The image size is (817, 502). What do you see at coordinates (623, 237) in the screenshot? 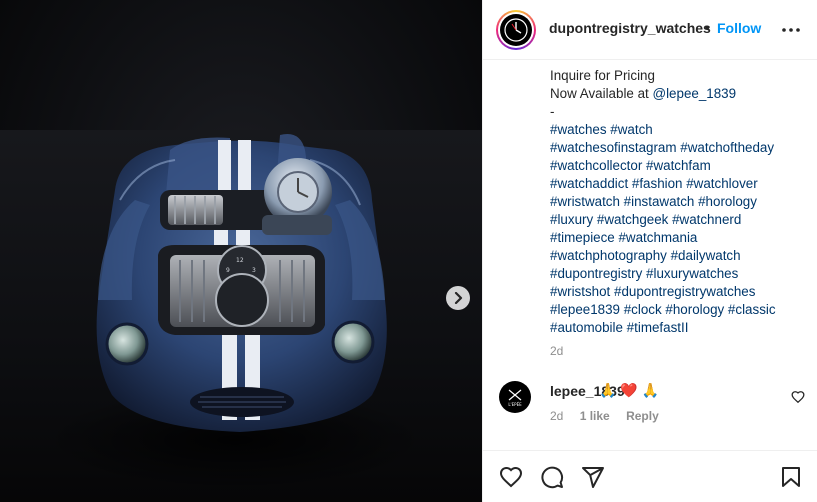
I see `hashtag-links: #timepiece #watchmania` at bounding box center [623, 237].